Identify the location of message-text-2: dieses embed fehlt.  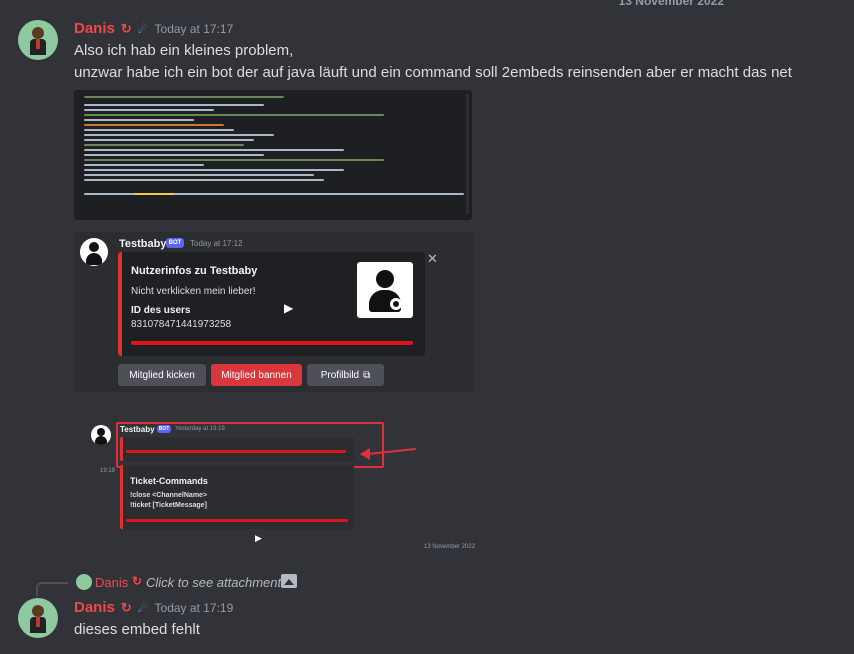
(137, 629).